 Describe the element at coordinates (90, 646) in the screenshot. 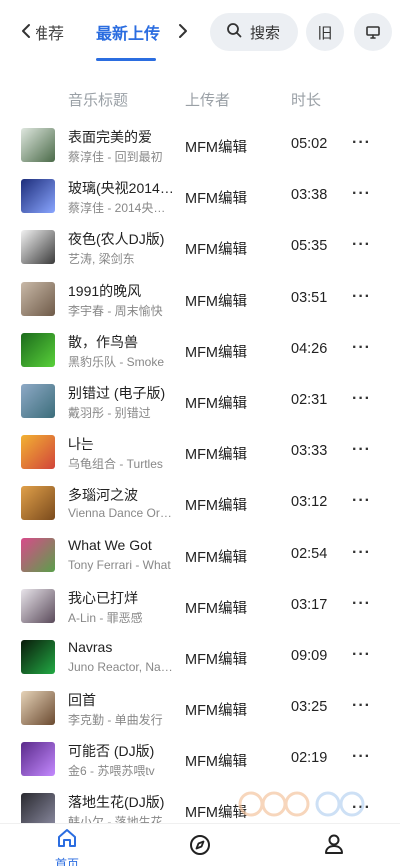

I see `song-title: Navras` at that location.